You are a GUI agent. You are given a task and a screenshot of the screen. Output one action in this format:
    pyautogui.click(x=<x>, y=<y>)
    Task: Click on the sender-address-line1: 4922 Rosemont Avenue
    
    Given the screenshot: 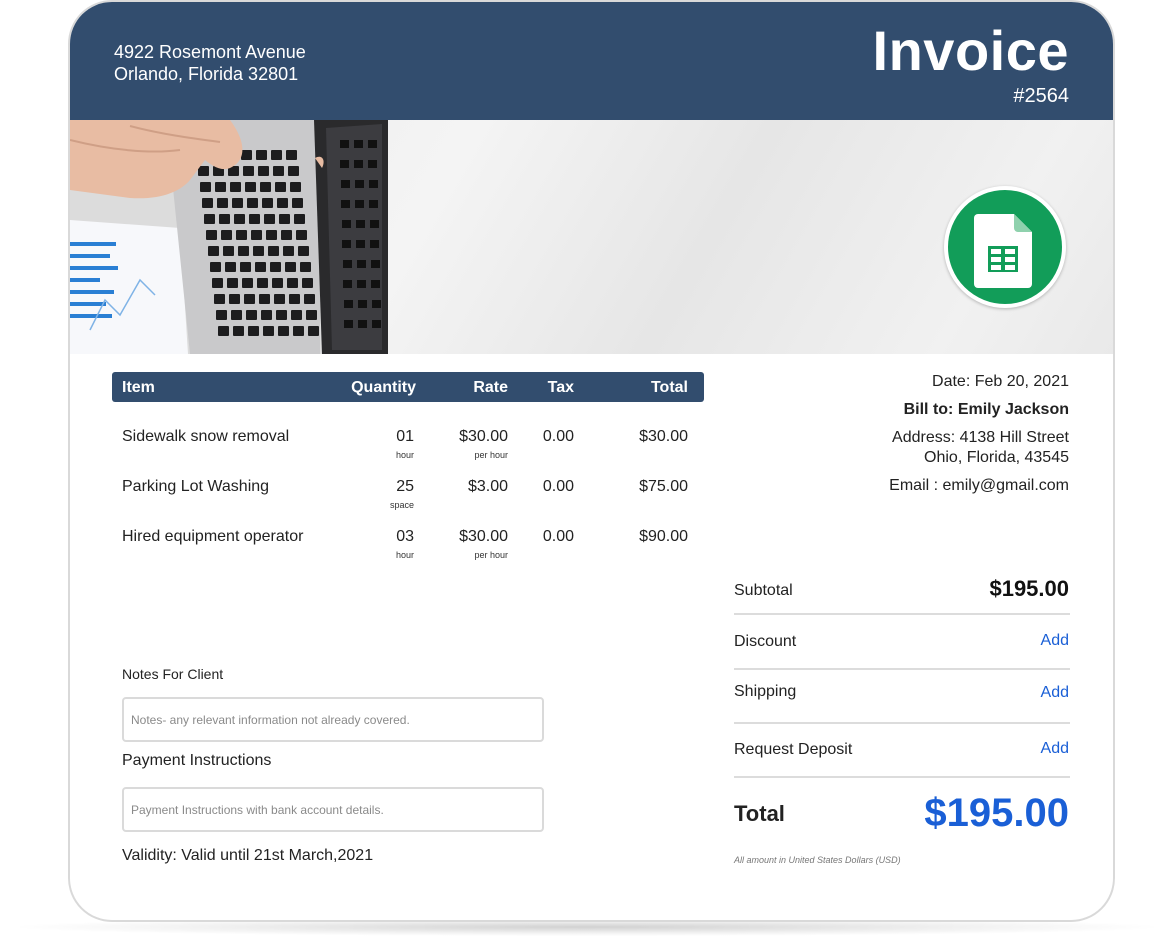 What is the action you would take?
    pyautogui.click(x=210, y=52)
    